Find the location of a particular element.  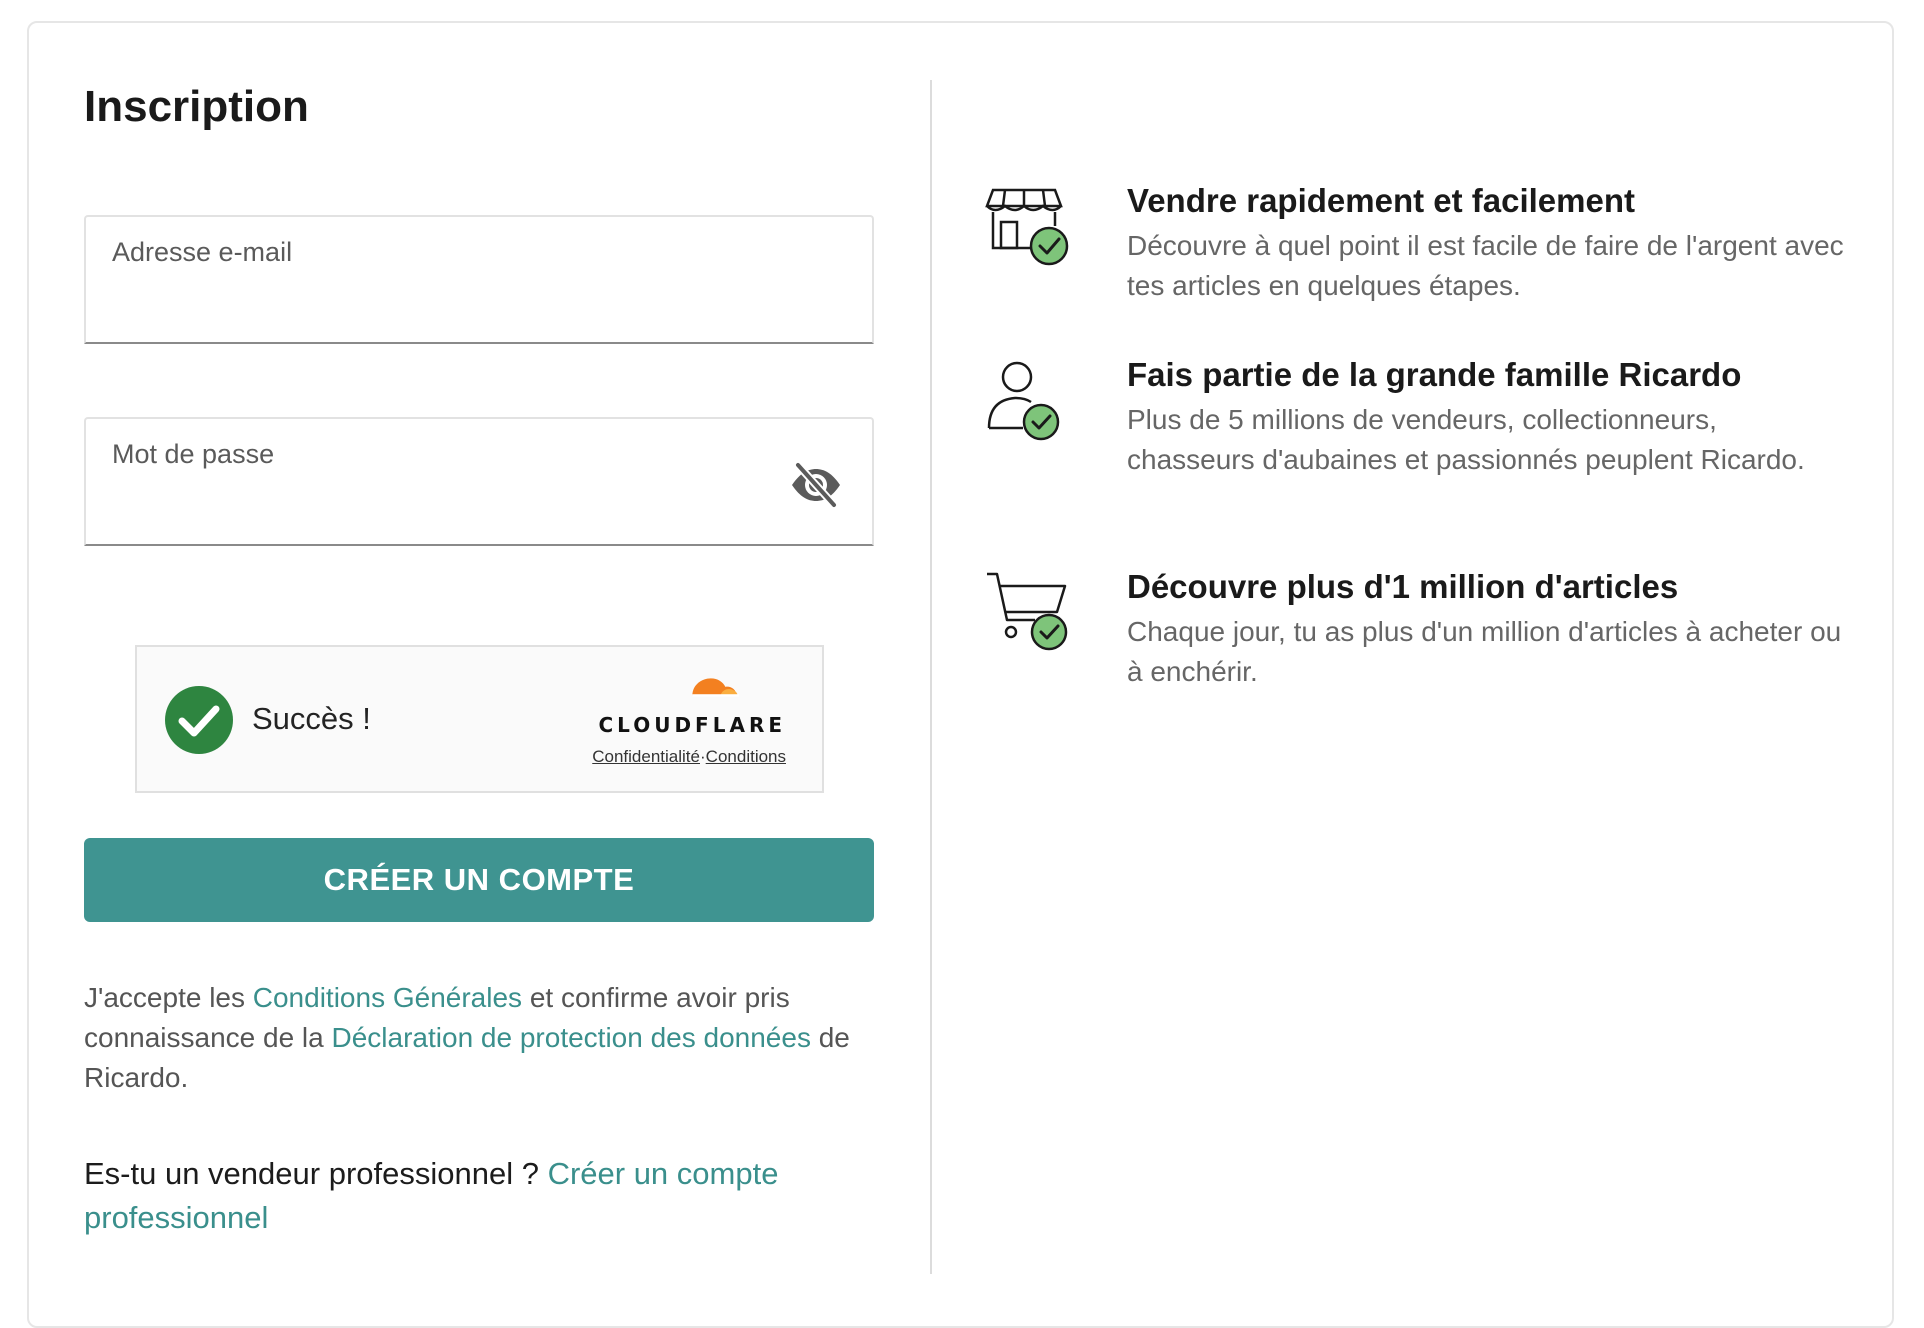

cloudflare-wordmark: CLOUDFLARE is located at coordinates (692, 725).